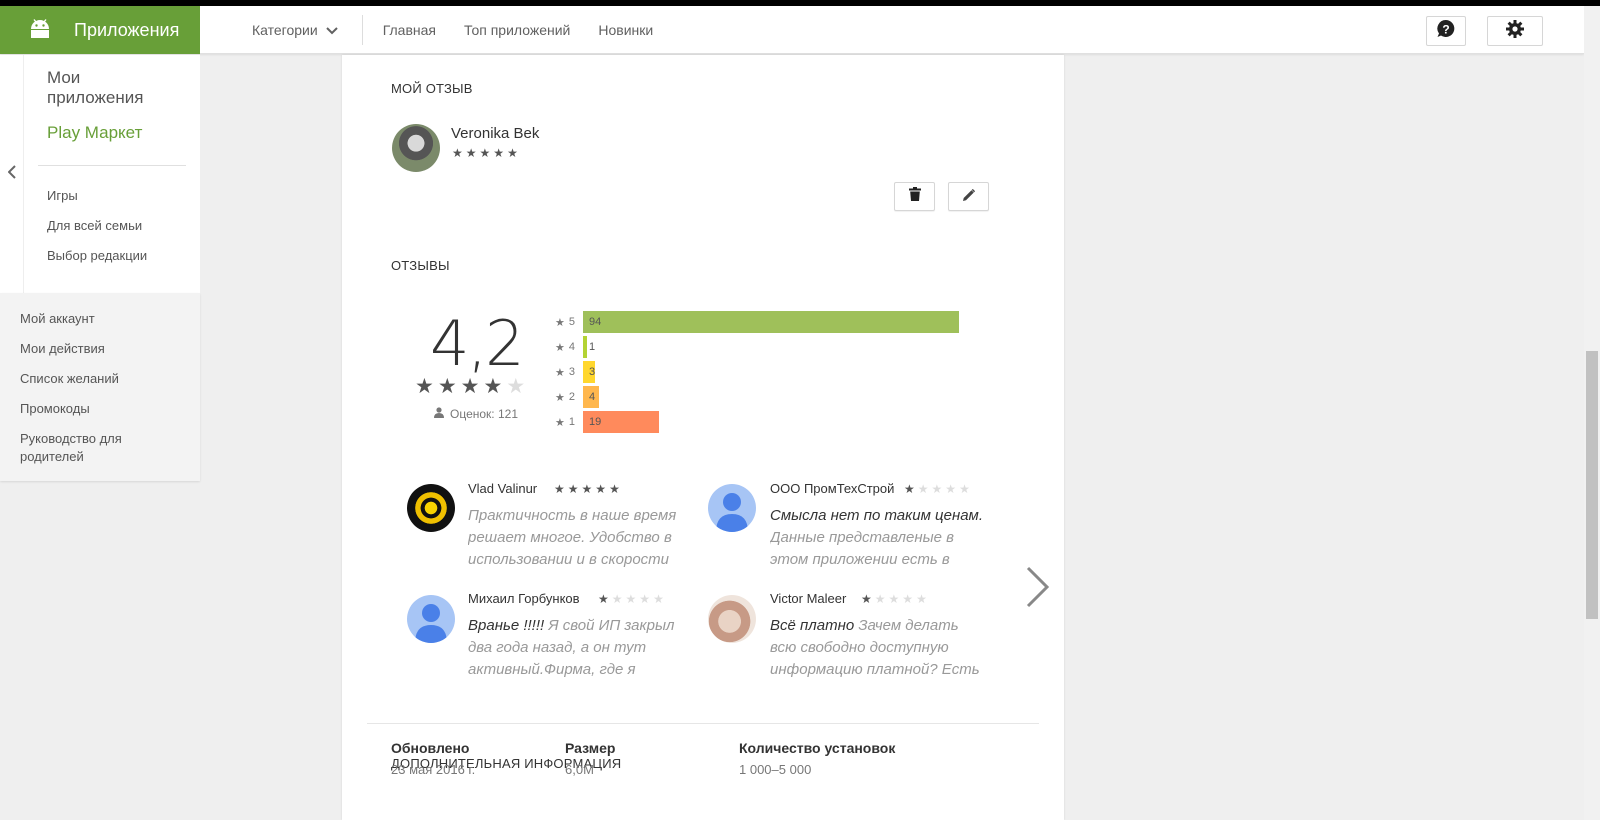  What do you see at coordinates (517, 30) in the screenshot?
I see `nav-top-apps: Топ приложений` at bounding box center [517, 30].